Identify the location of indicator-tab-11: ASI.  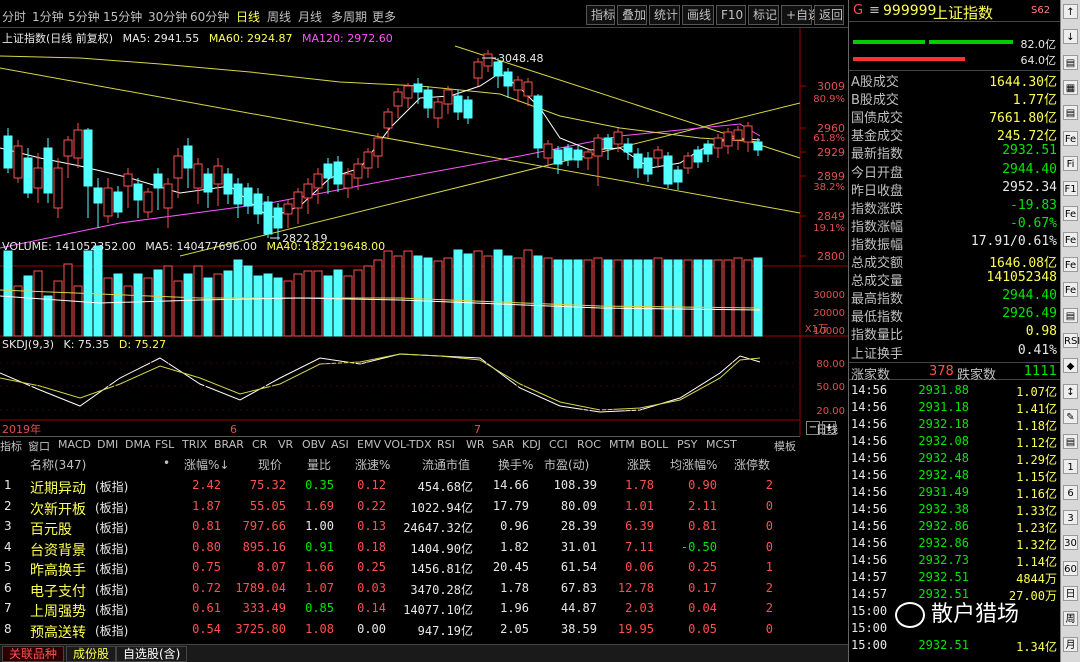
(340, 444).